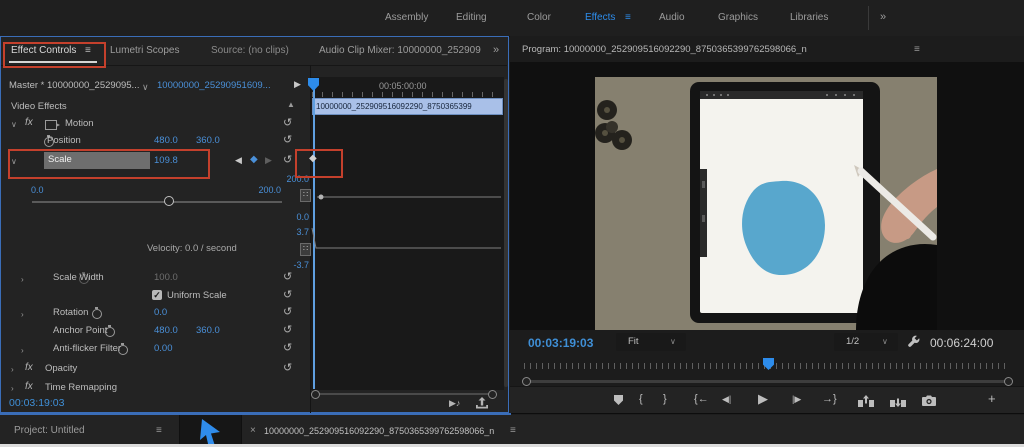 The height and width of the screenshot is (447, 1024). I want to click on velocity-graph-toggle-icon: ∷, so click(305, 249).